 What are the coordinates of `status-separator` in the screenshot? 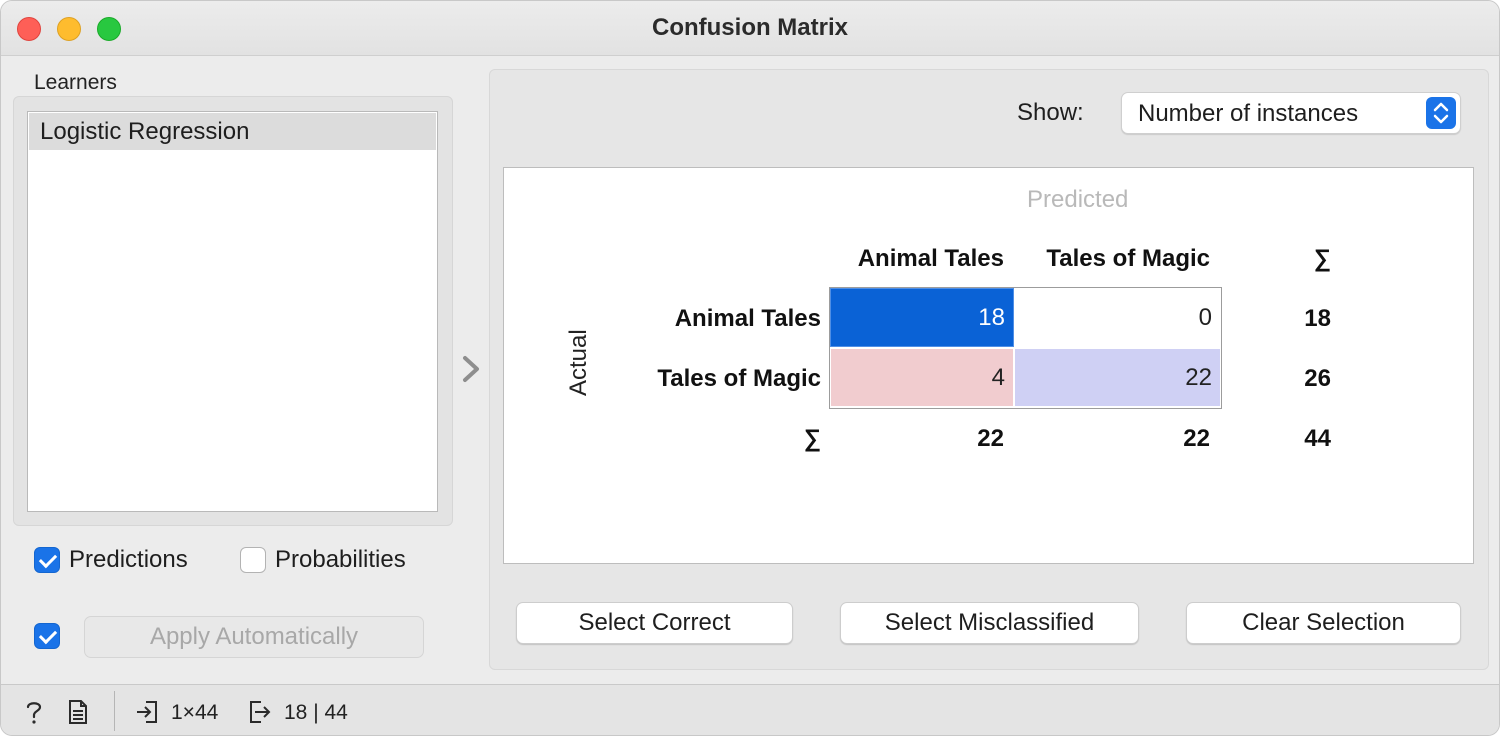 It's located at (114, 711).